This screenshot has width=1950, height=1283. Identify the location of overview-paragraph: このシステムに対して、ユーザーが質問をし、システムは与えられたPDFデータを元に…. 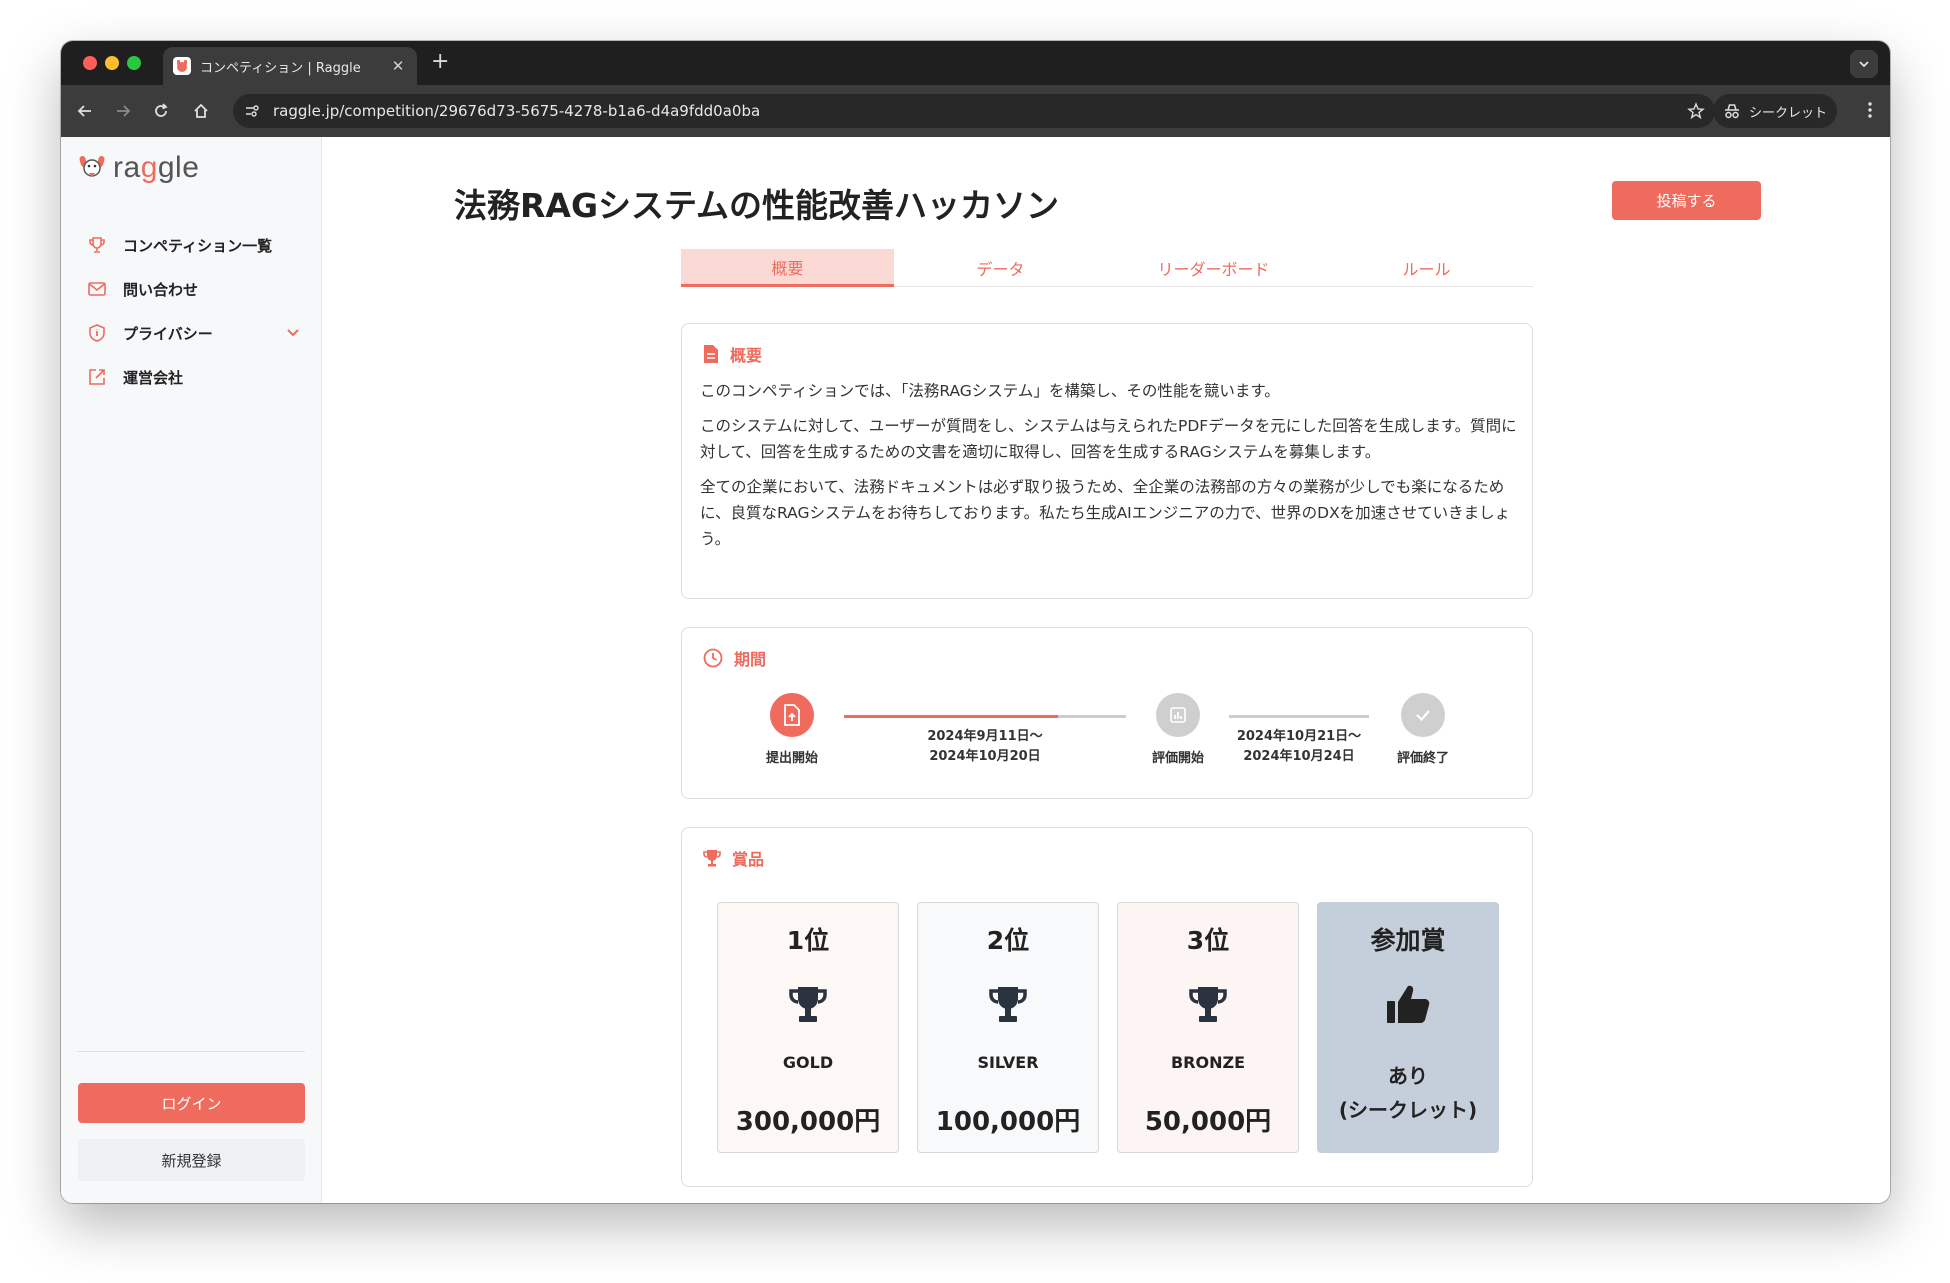
(1108, 439).